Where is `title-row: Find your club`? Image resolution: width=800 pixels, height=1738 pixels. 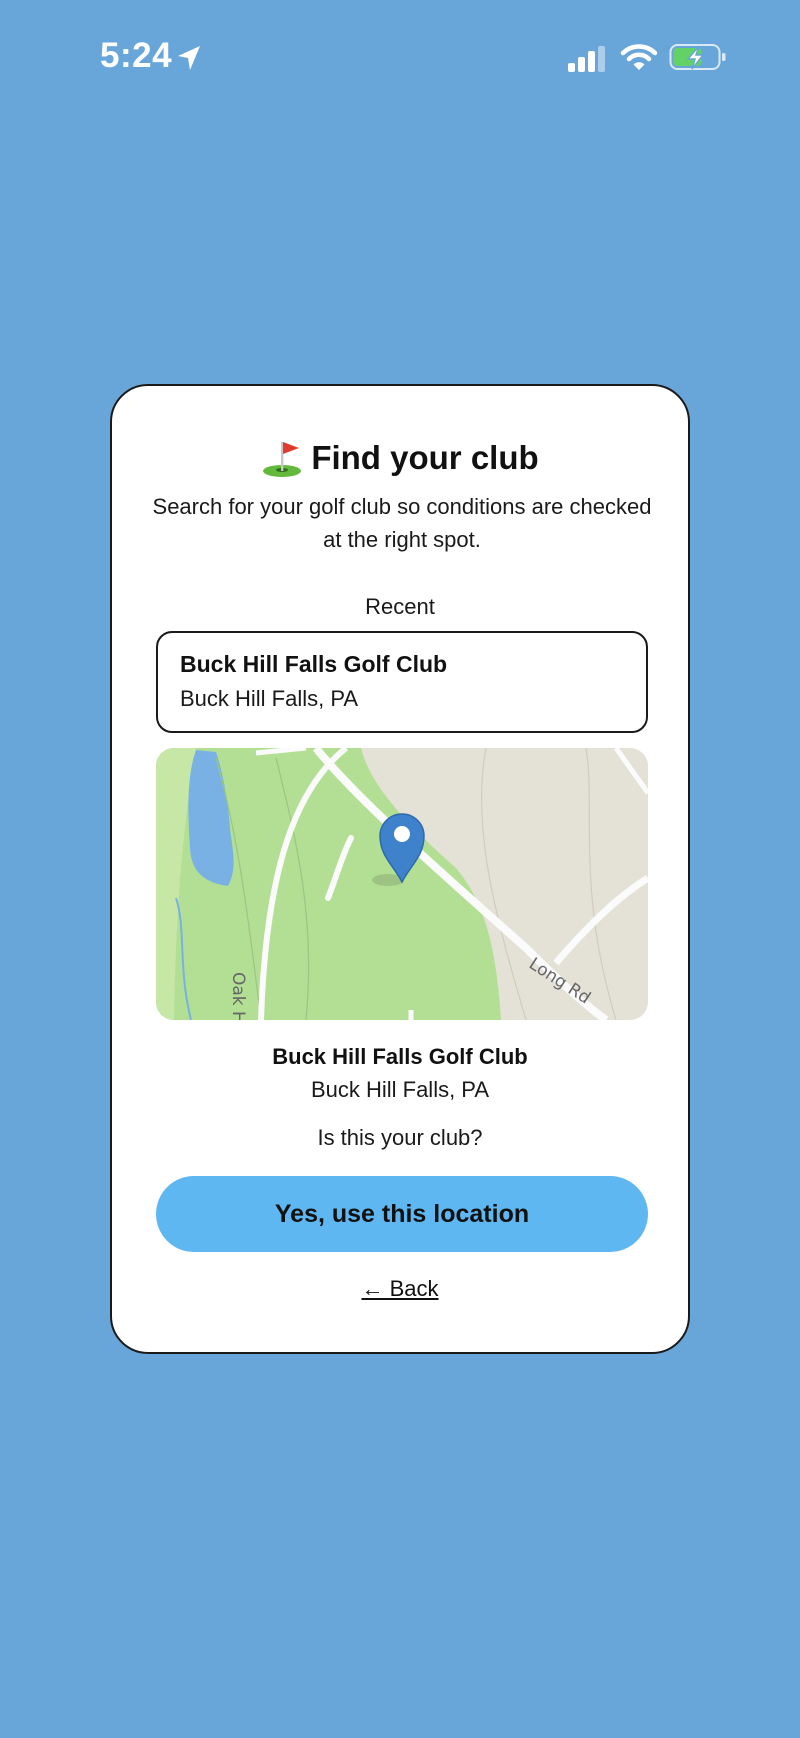 title-row: Find your club is located at coordinates (400, 458).